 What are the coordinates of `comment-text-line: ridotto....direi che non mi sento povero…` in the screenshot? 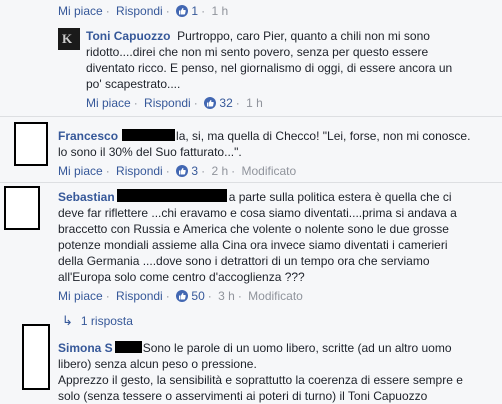 It's located at (257, 52).